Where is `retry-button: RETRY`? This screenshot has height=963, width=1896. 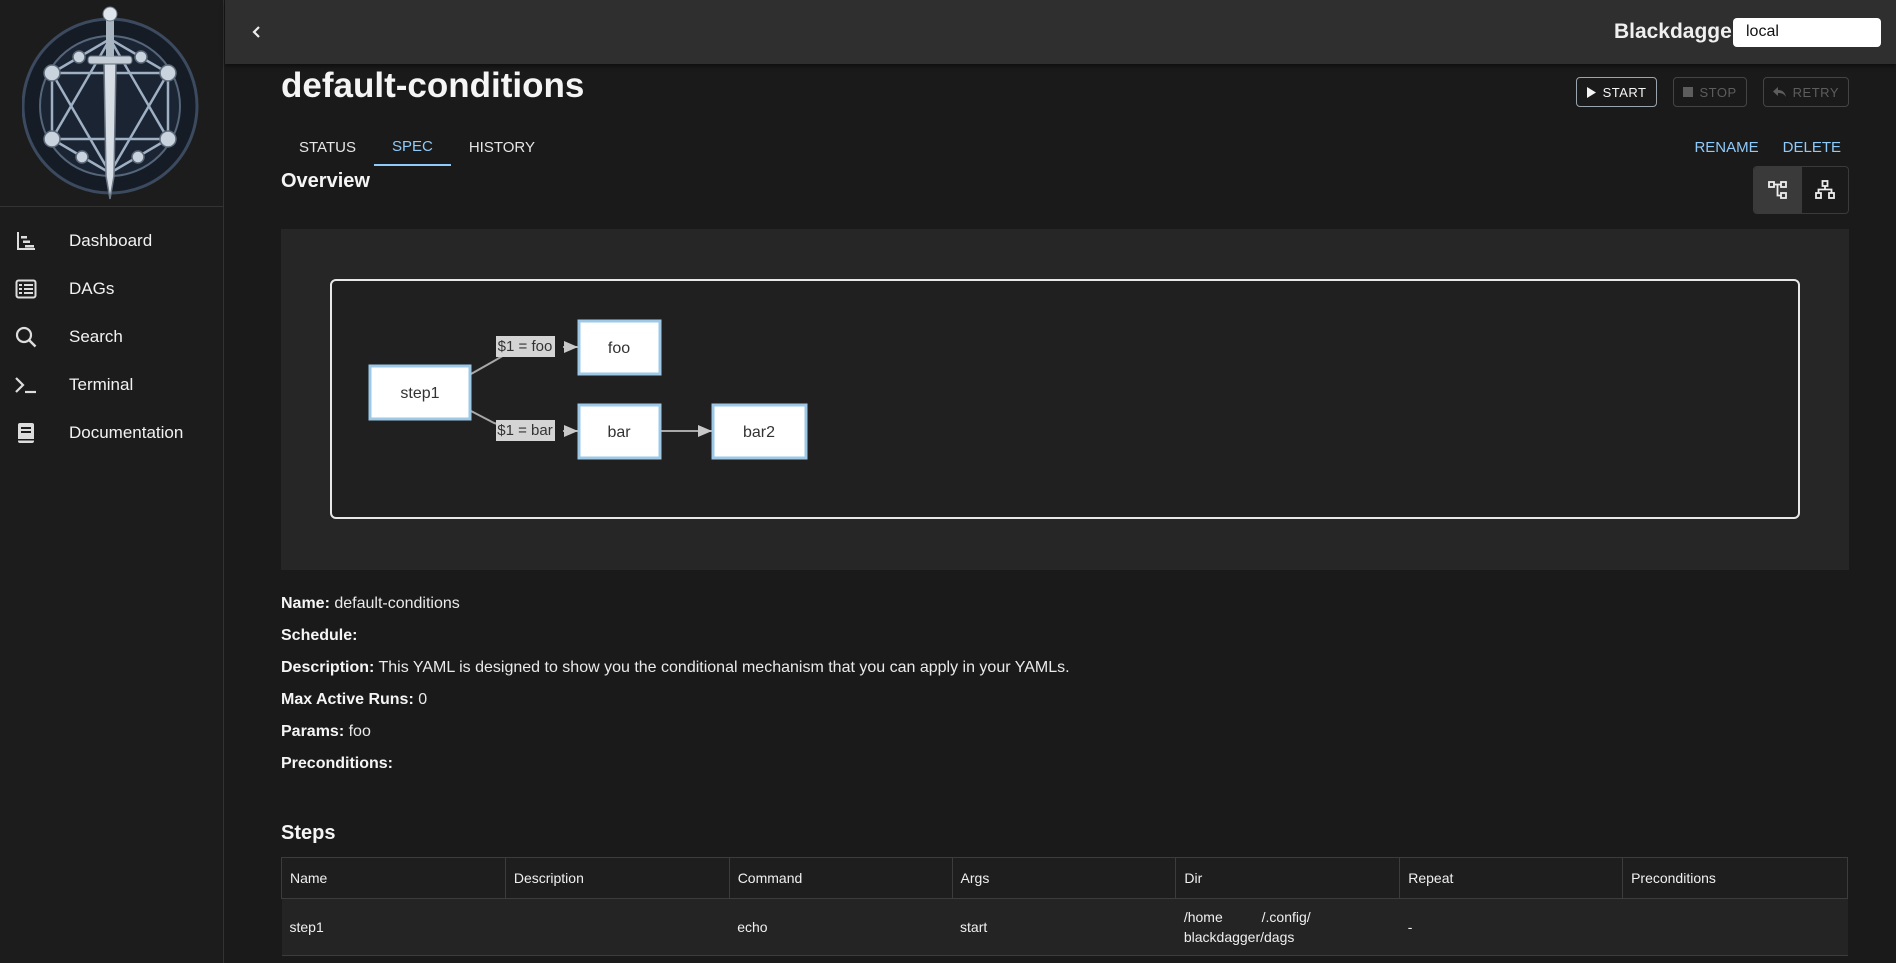
retry-button: RETRY is located at coordinates (1805, 92).